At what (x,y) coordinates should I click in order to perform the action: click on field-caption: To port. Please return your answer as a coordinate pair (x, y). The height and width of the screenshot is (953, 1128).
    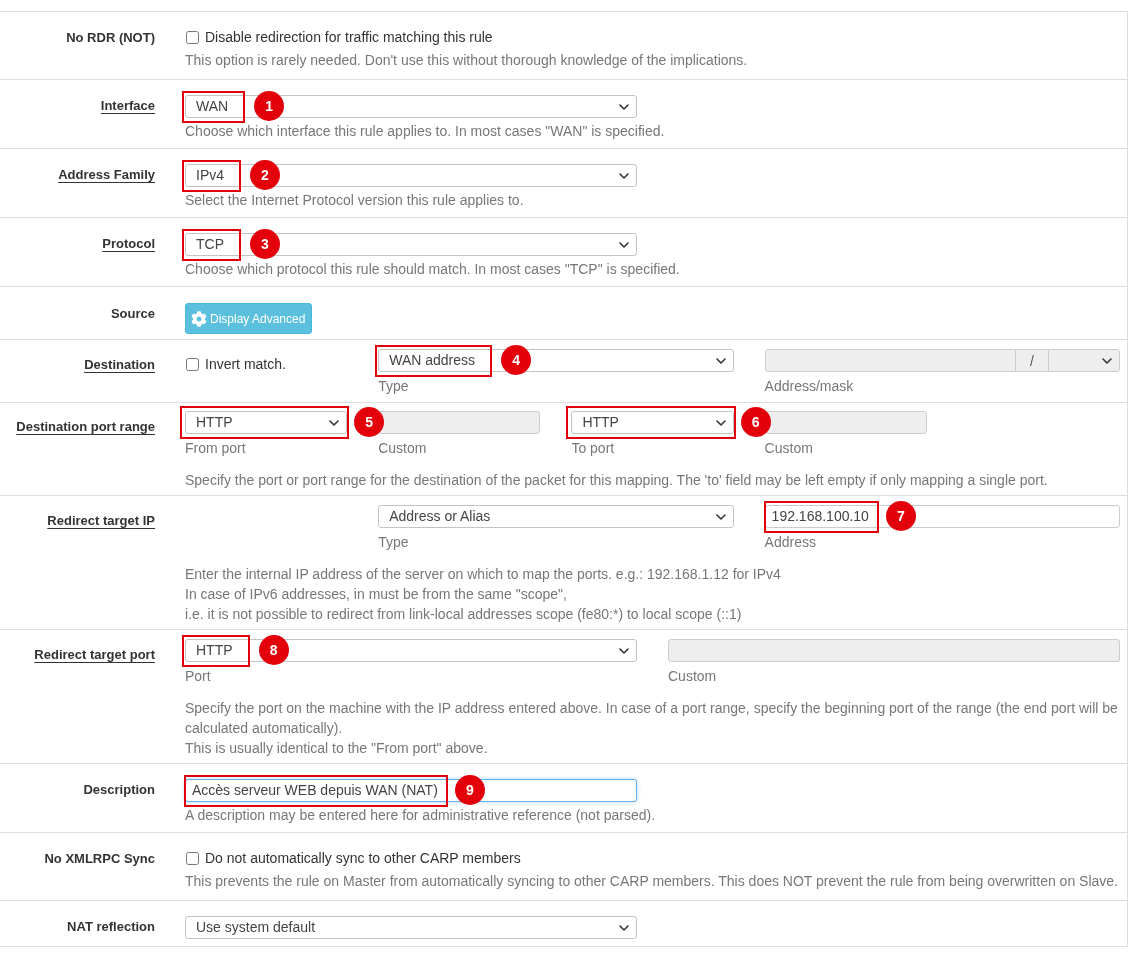
    Looking at the image, I should click on (593, 448).